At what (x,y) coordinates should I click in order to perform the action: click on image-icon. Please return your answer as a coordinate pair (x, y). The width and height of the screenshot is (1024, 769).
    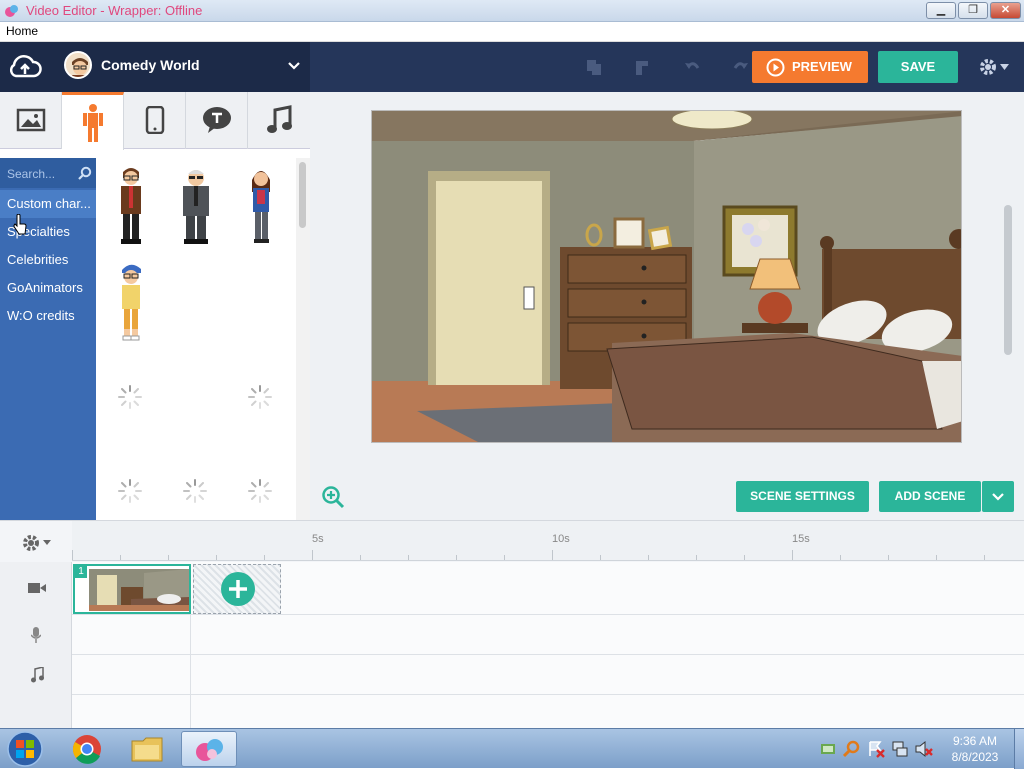
    Looking at the image, I should click on (31, 120).